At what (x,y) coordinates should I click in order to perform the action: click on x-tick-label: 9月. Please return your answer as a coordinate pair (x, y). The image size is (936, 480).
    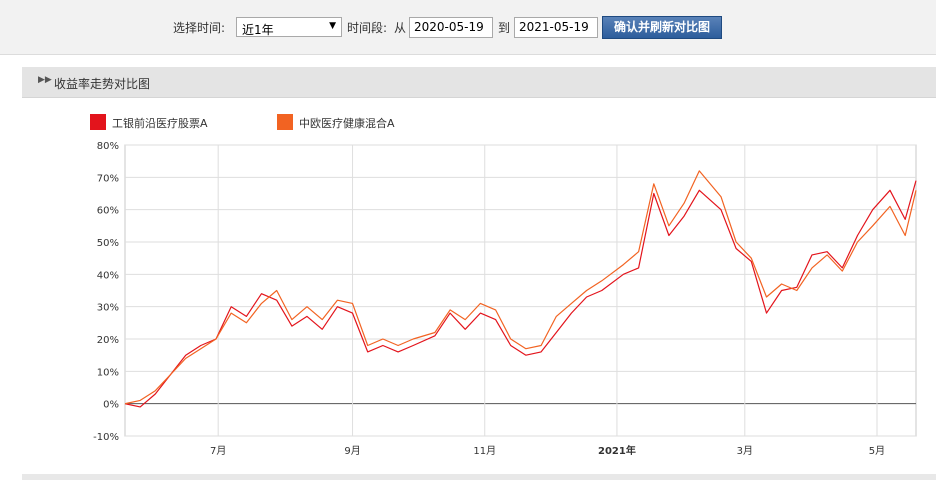
    Looking at the image, I should click on (352, 451).